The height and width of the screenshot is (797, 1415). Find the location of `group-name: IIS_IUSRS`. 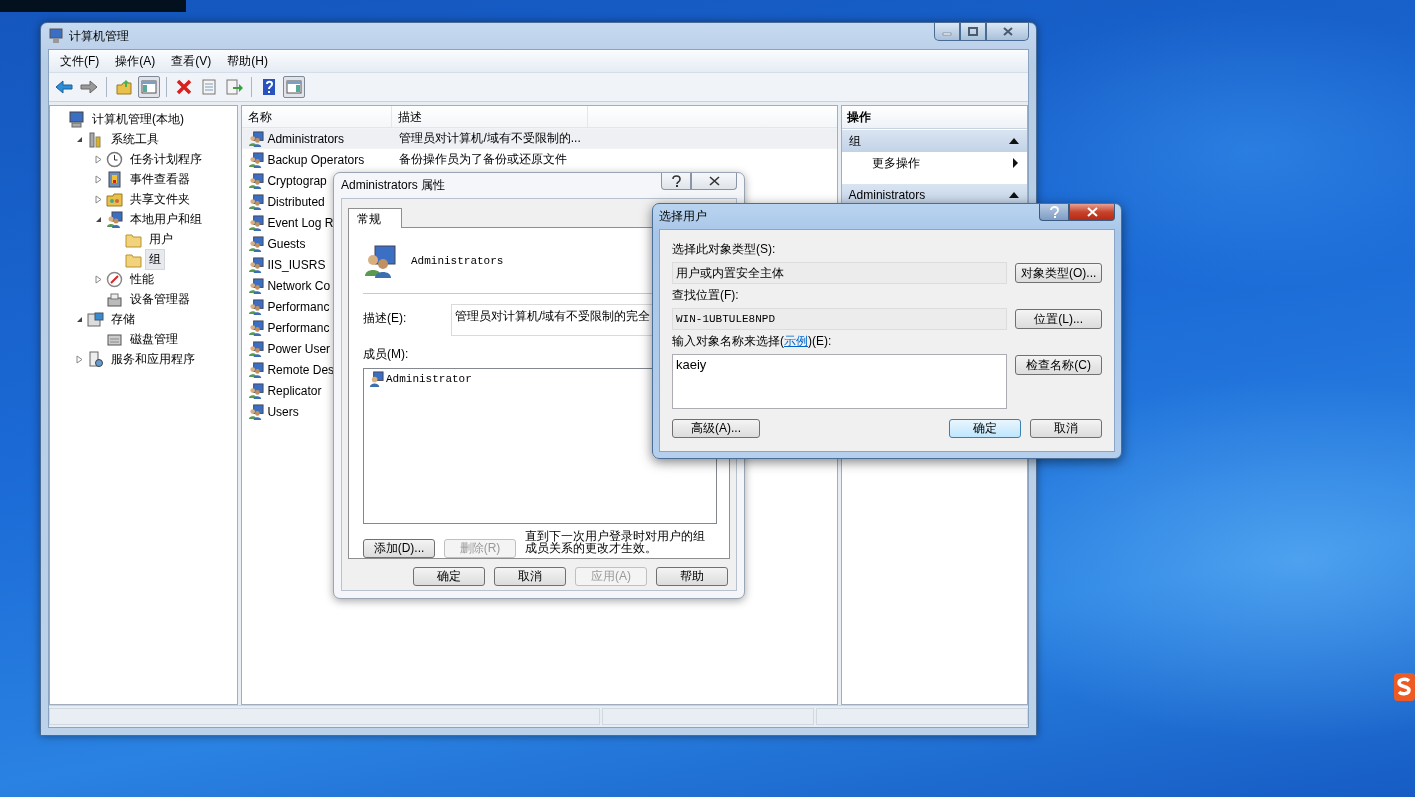

group-name: IIS_IUSRS is located at coordinates (296, 264).